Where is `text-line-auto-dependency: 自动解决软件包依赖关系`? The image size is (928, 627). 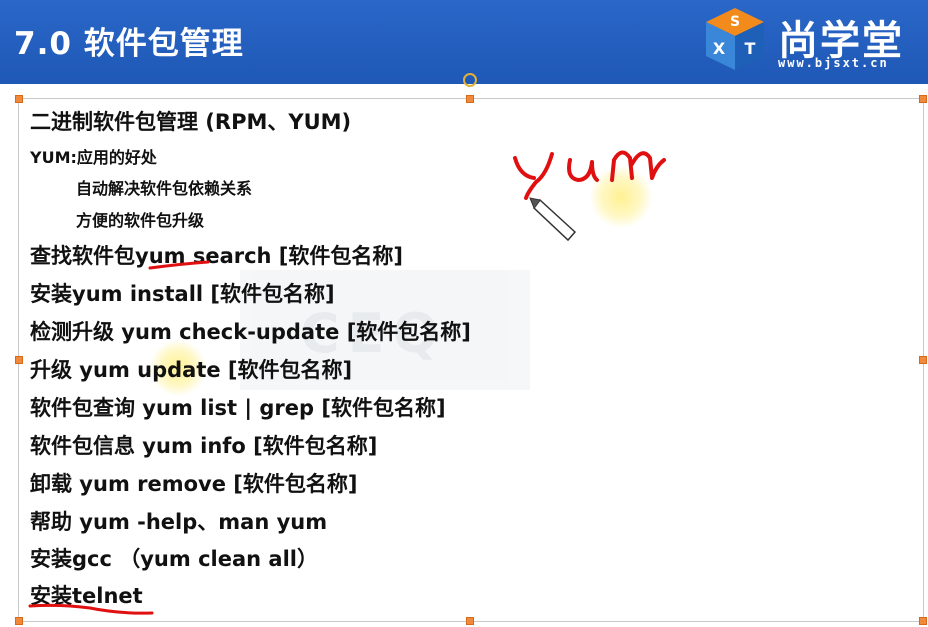 text-line-auto-dependency: 自动解决软件包依赖关系 is located at coordinates (164, 188).